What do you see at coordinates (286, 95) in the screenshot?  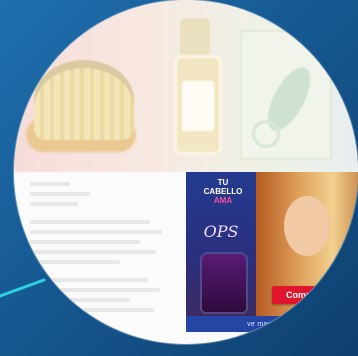 I see `product-box-image` at bounding box center [286, 95].